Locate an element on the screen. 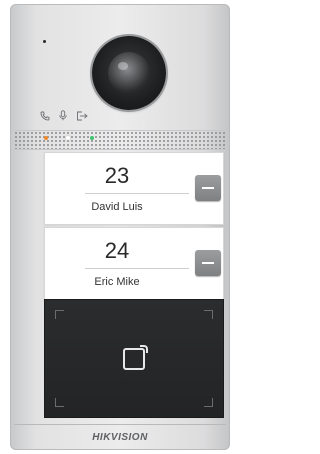 The image size is (320, 454). camera-lens is located at coordinates (129, 73).